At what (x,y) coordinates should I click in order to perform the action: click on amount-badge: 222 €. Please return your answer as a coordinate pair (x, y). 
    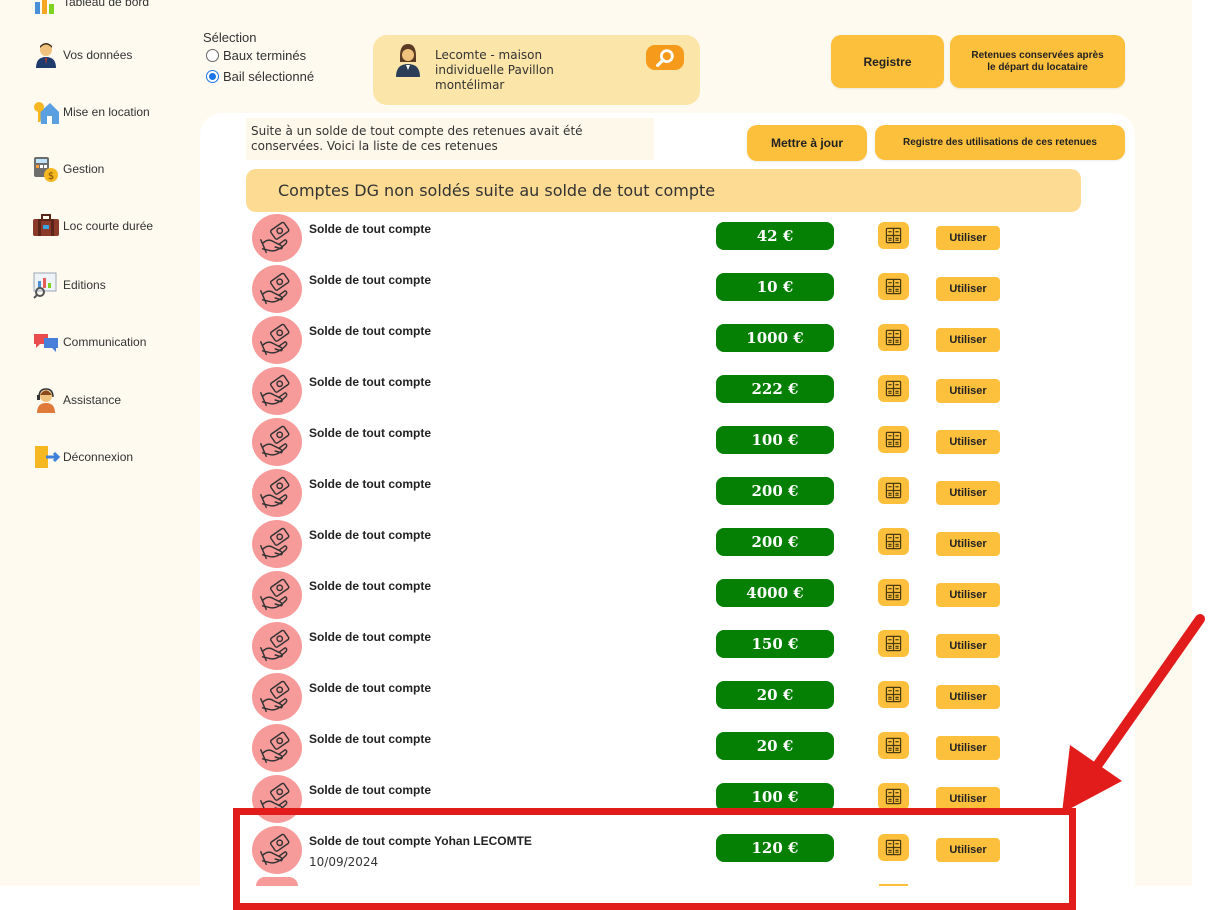
    Looking at the image, I should click on (775, 389).